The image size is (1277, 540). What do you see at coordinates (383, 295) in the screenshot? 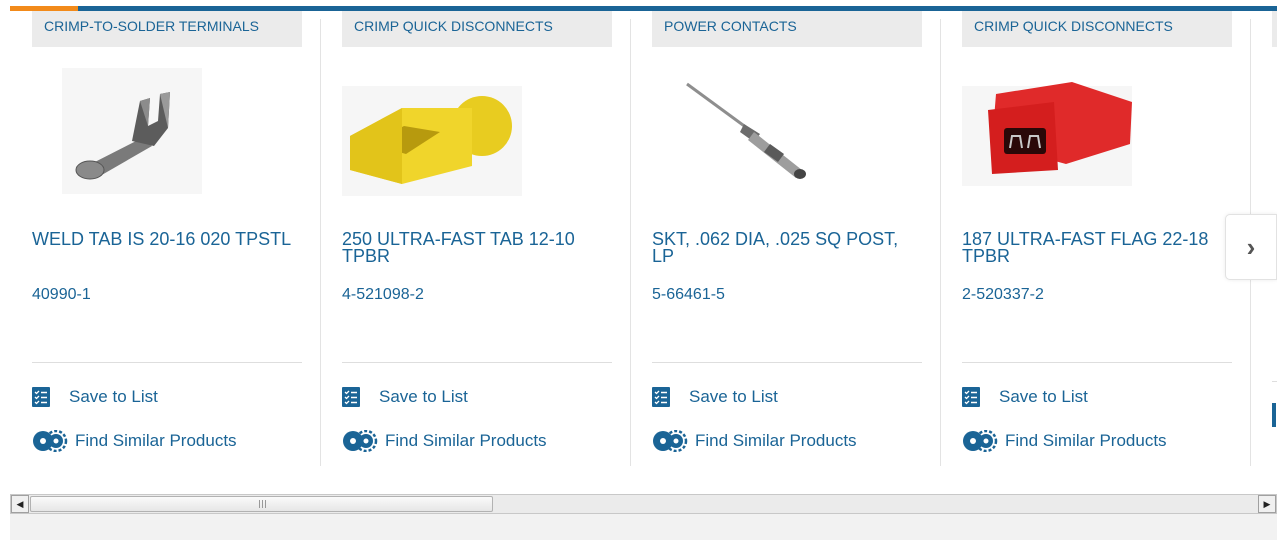
I see `part-number-link: 4-521098-2` at bounding box center [383, 295].